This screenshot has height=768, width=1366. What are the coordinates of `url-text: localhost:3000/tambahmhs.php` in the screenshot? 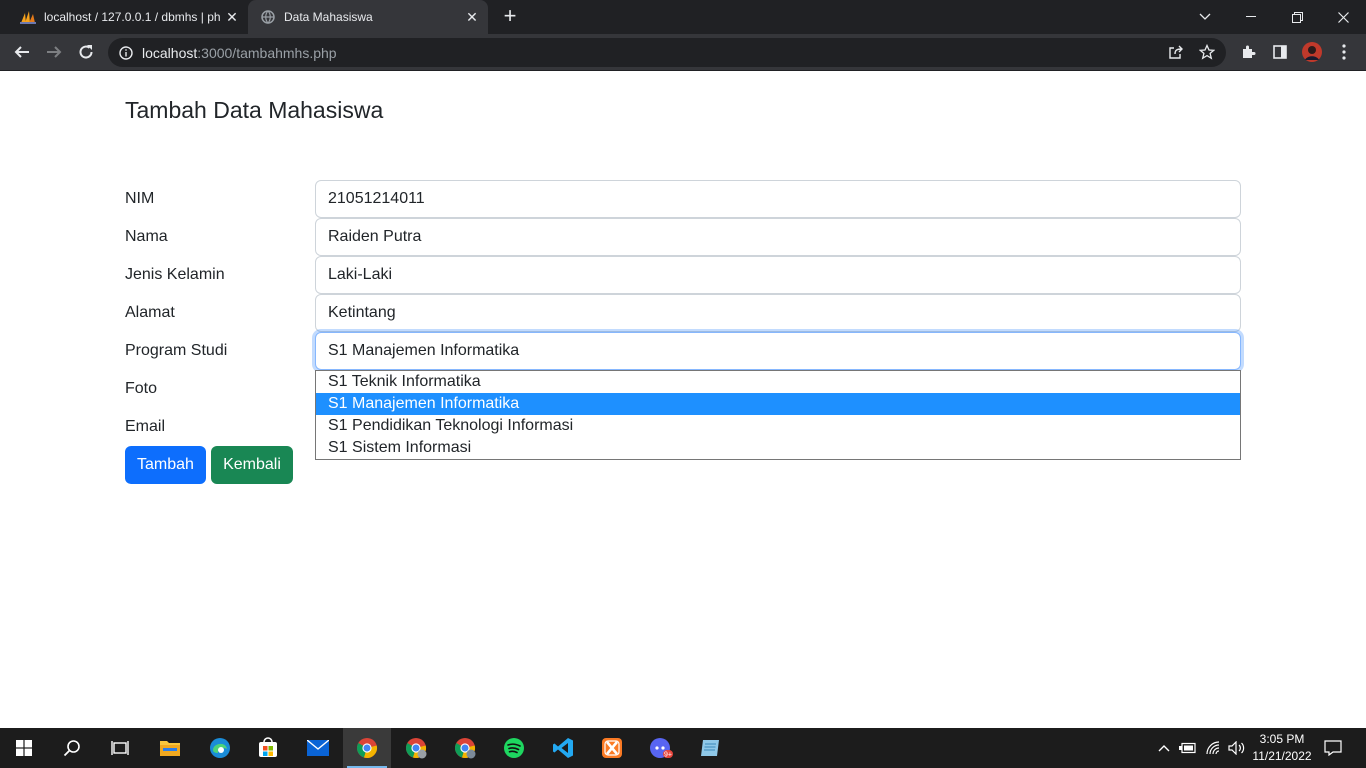 It's located at (239, 53).